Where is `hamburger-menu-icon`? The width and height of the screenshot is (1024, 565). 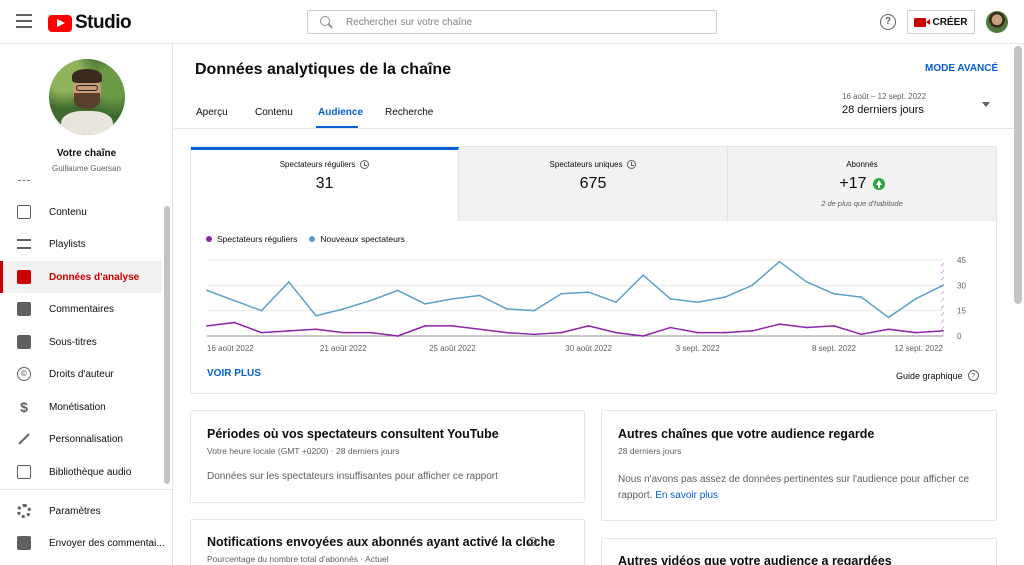 hamburger-menu-icon is located at coordinates (24, 21).